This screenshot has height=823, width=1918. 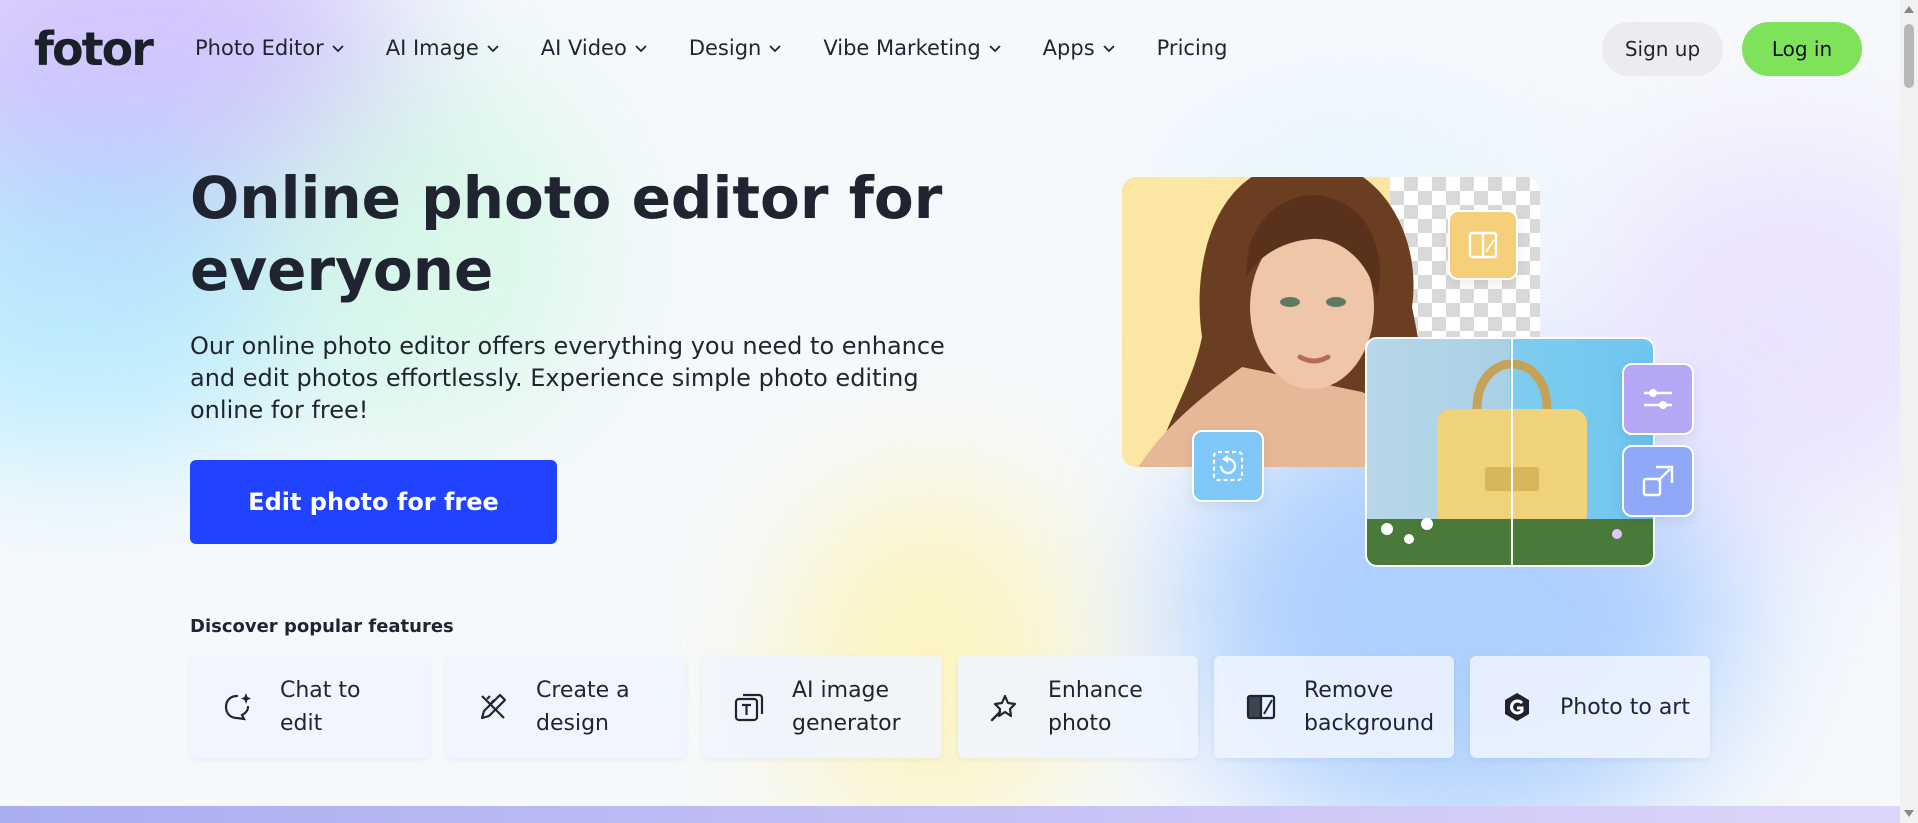 What do you see at coordinates (583, 707) in the screenshot?
I see `feature-label: Create a design` at bounding box center [583, 707].